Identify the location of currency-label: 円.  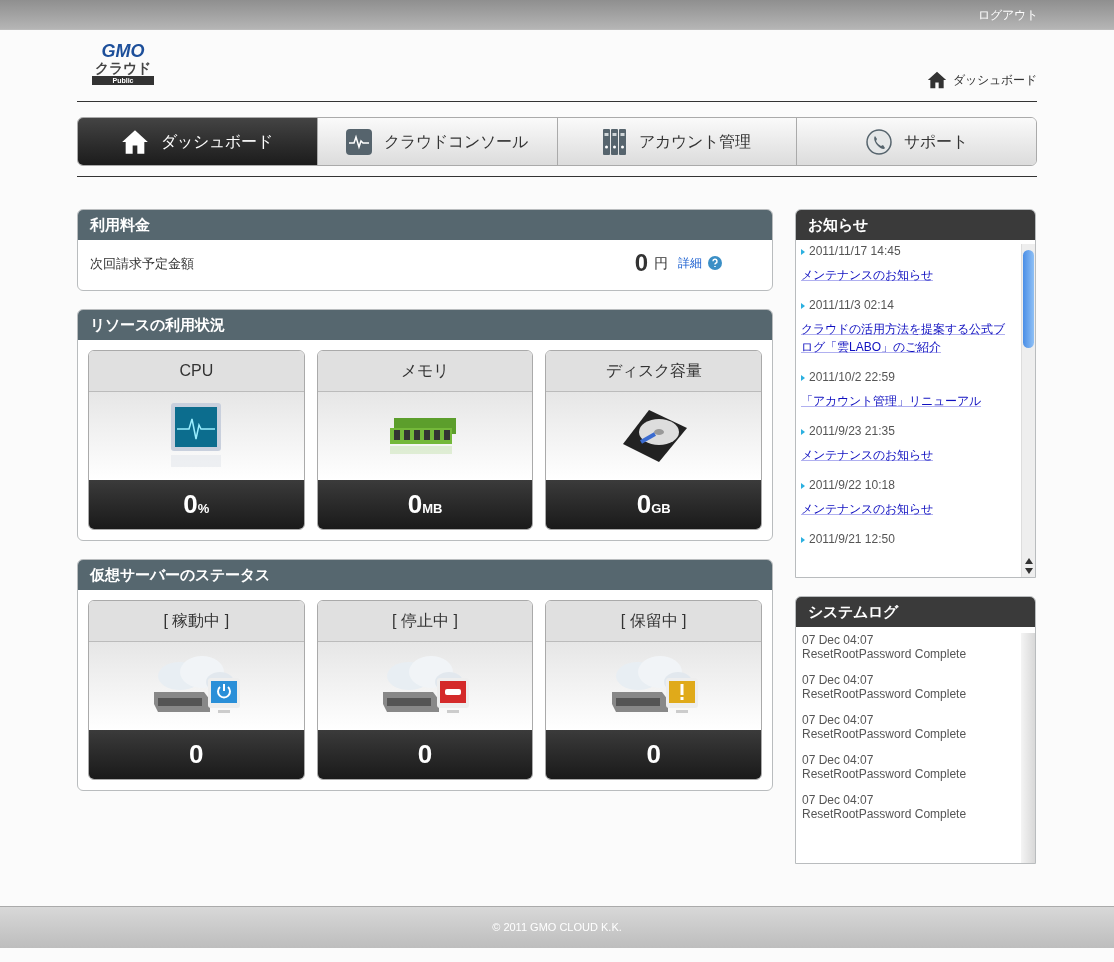
(661, 263).